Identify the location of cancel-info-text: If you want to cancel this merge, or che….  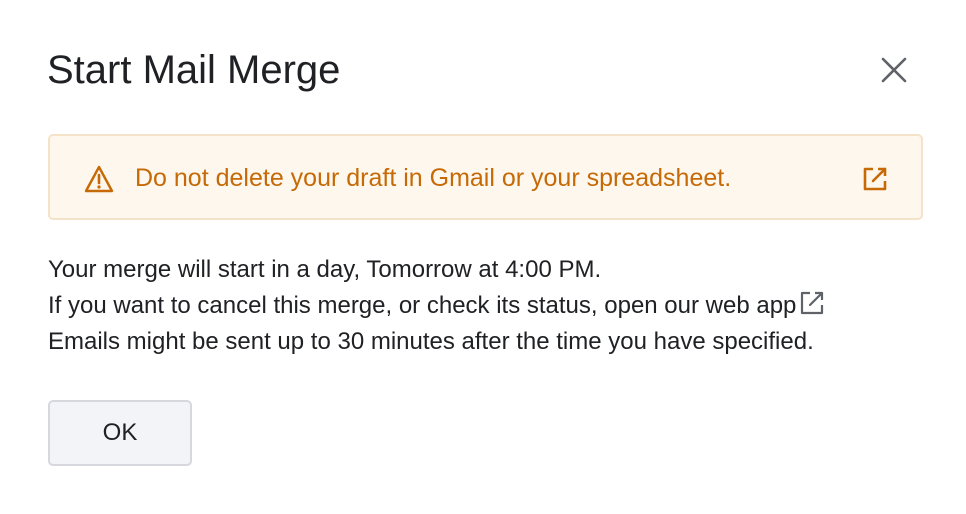
(422, 305).